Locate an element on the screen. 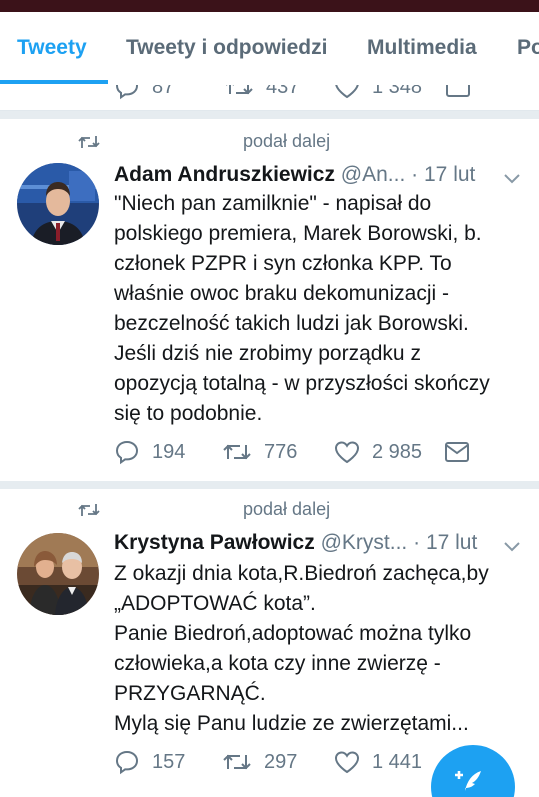 The width and height of the screenshot is (539, 797). tab-media: Multimedia is located at coordinates (422, 48).